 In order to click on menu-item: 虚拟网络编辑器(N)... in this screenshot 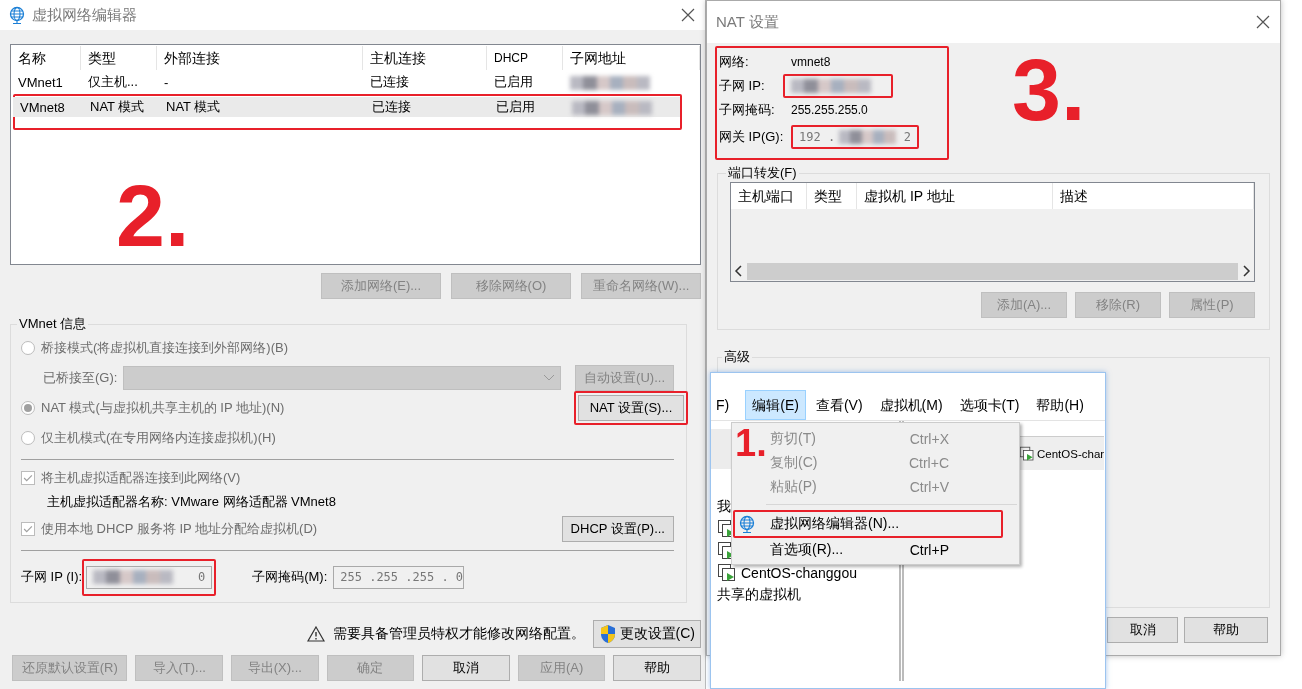, I will do `click(868, 524)`.